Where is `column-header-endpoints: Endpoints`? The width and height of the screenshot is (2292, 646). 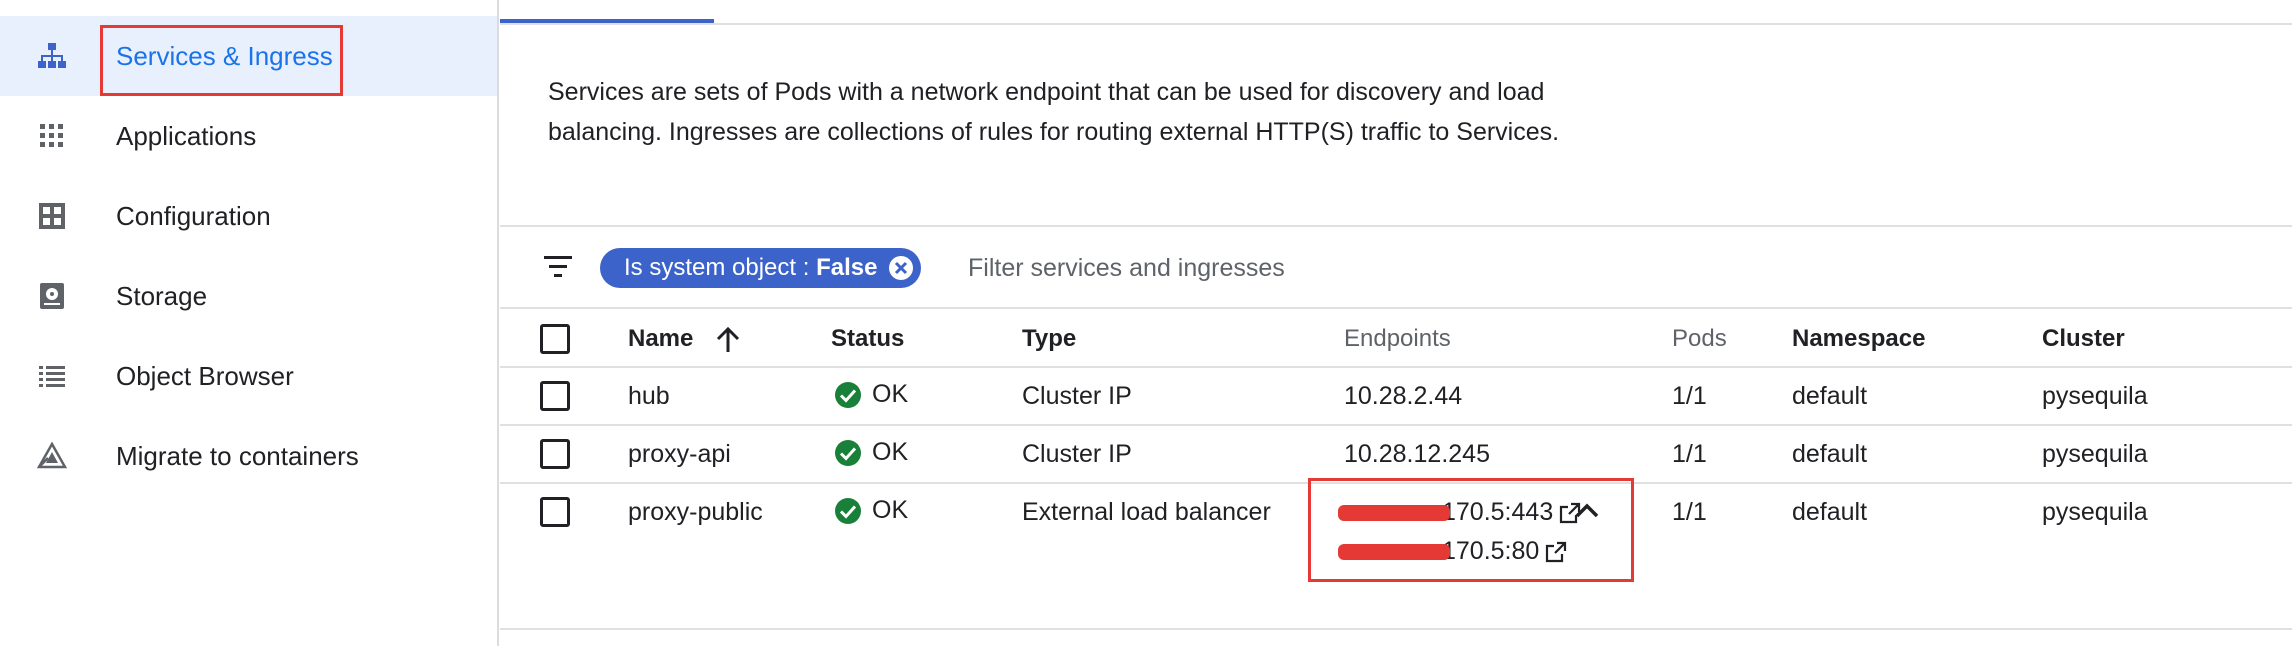
column-header-endpoints: Endpoints is located at coordinates (1397, 338).